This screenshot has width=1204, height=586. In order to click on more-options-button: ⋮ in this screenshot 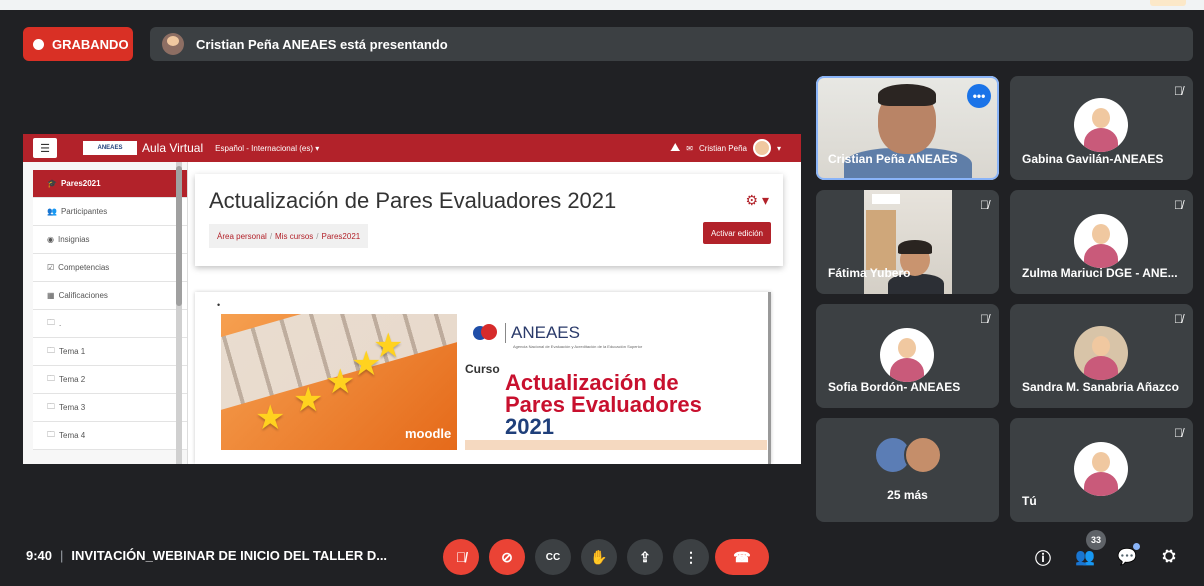, I will do `click(691, 557)`.